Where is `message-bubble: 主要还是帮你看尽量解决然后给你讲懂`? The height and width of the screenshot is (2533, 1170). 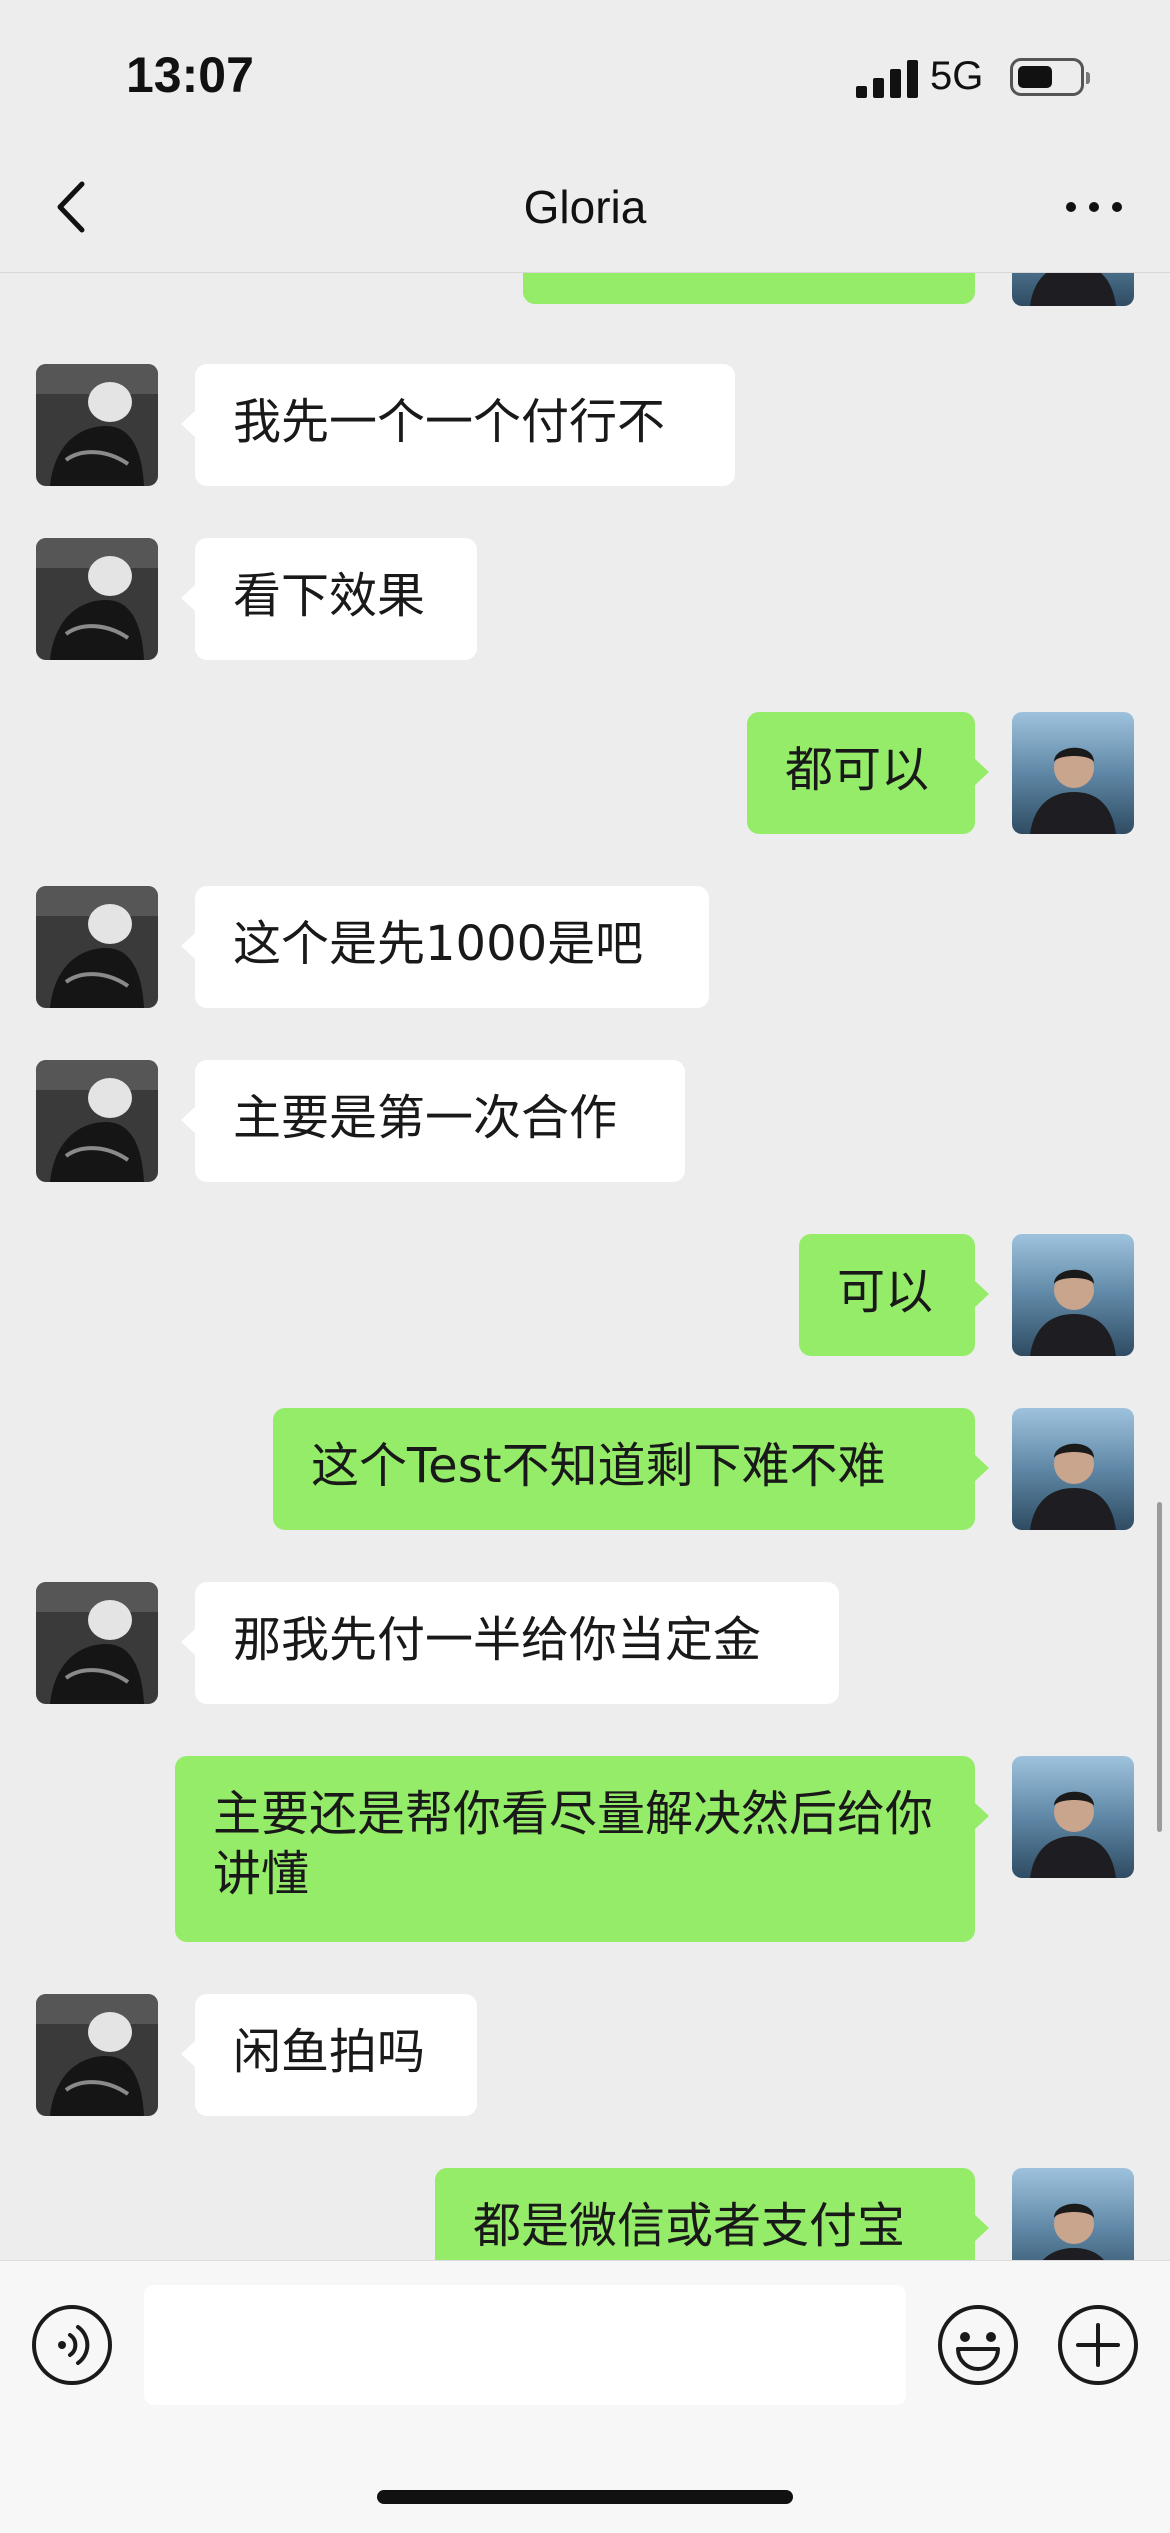
message-bubble: 主要还是帮你看尽量解决然后给你讲懂 is located at coordinates (582, 1849).